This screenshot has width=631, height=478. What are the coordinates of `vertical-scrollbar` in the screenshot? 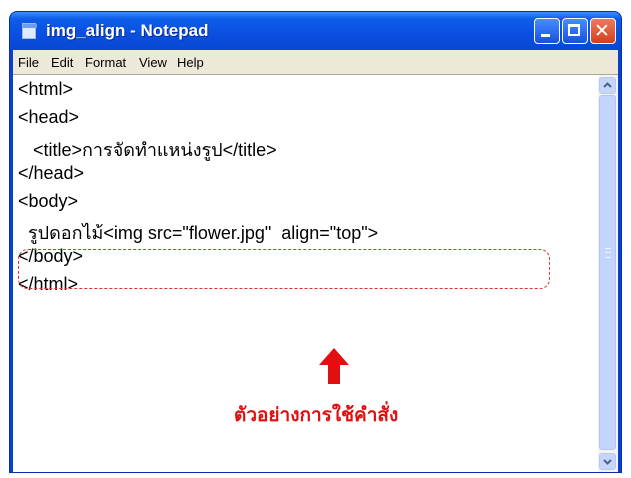 It's located at (608, 273).